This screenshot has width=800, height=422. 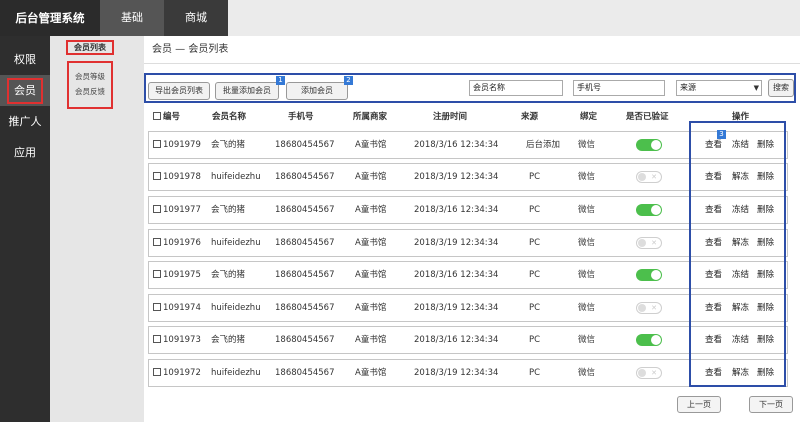 I want to click on sidebar-item-label: 推广人, so click(x=25, y=121).